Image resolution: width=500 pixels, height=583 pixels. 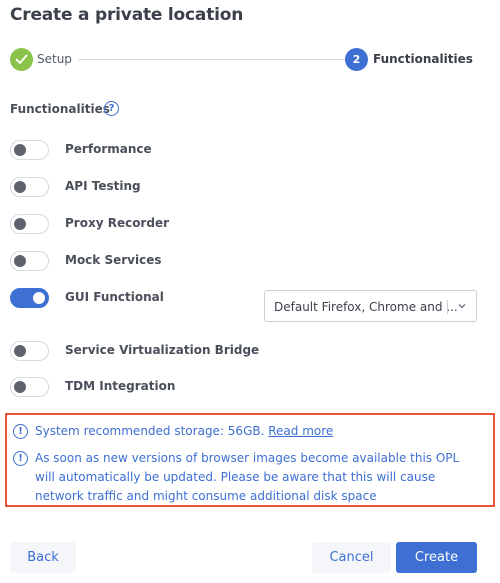 I want to click on stepper: Setup 2 Functionalities, so click(x=245, y=60).